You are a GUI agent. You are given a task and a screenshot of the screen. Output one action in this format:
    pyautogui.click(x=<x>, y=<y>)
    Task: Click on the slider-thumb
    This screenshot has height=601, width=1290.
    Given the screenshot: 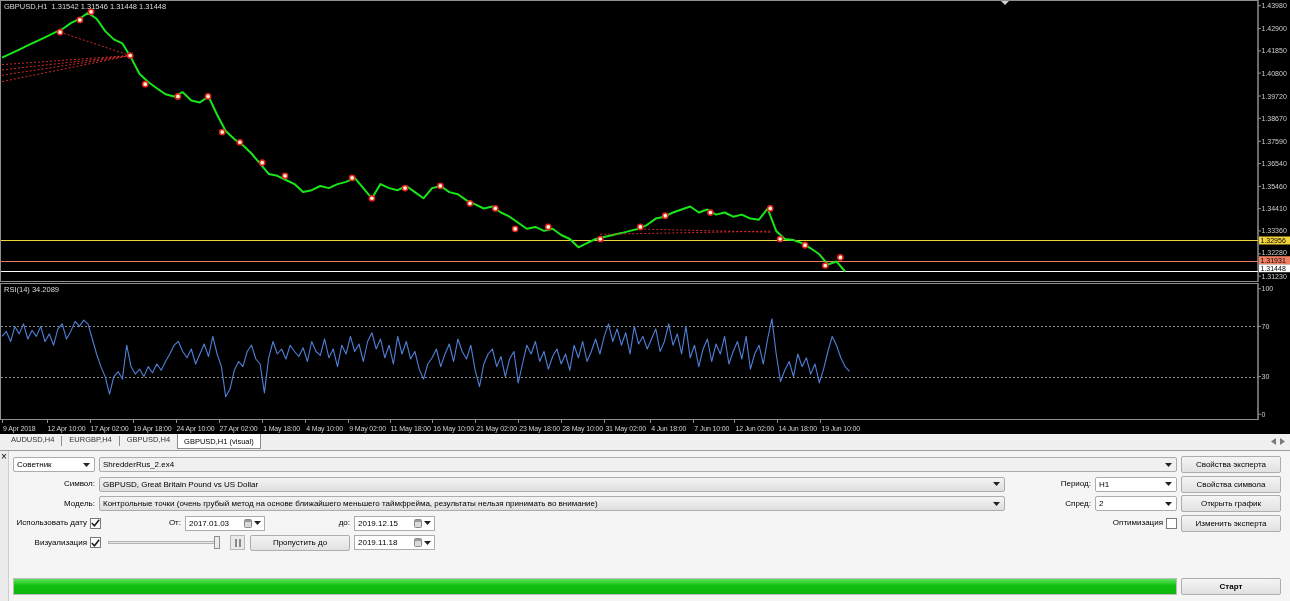 What is the action you would take?
    pyautogui.click(x=217, y=542)
    